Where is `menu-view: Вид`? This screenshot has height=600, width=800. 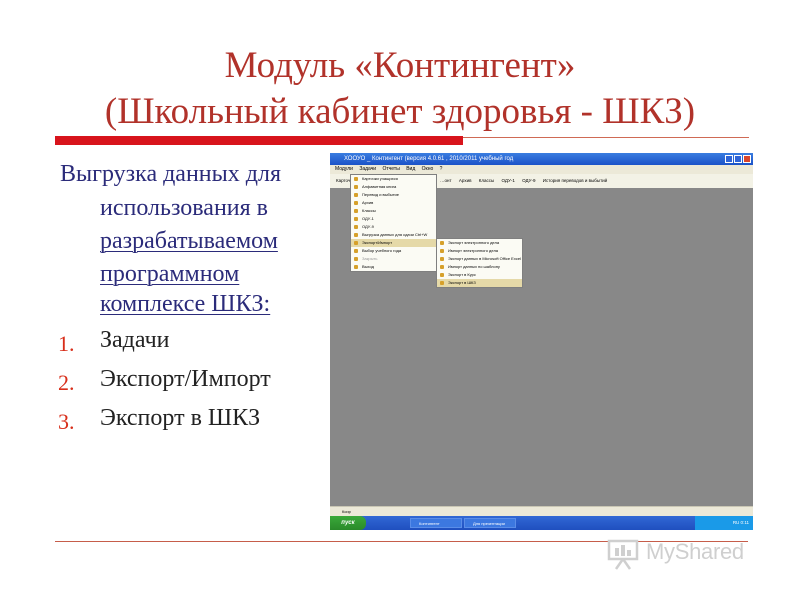
menu-view: Вид is located at coordinates (410, 169).